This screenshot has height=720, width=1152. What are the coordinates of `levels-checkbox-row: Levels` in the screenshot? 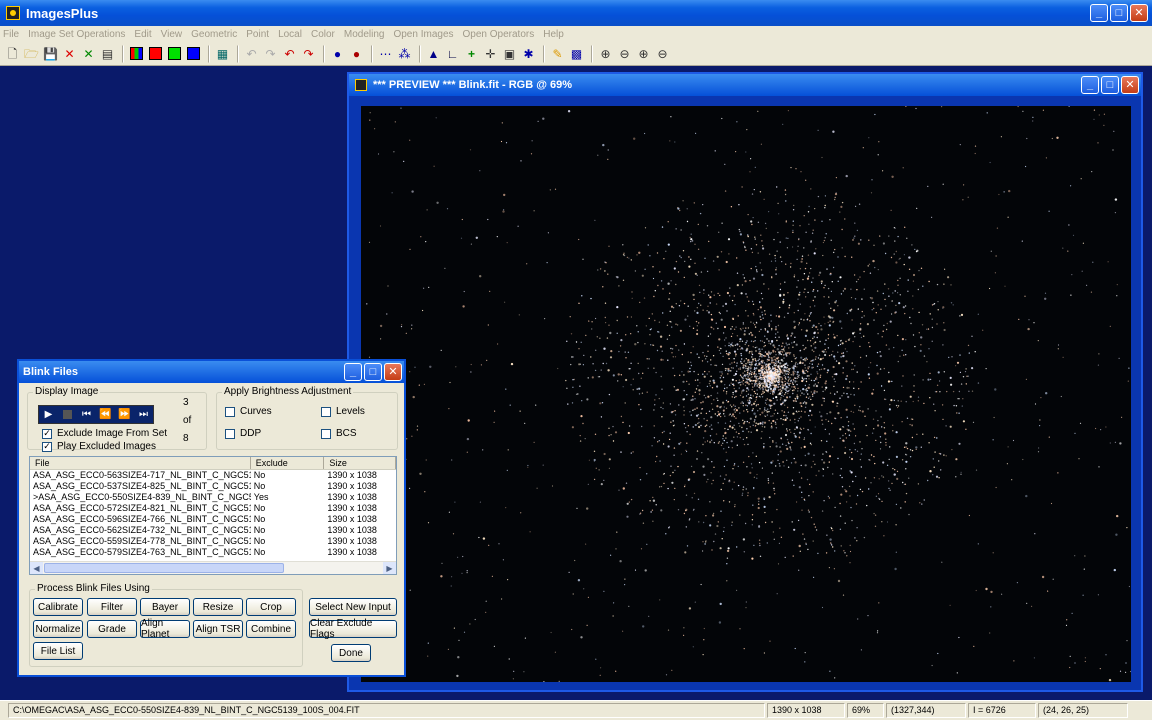 It's located at (343, 411).